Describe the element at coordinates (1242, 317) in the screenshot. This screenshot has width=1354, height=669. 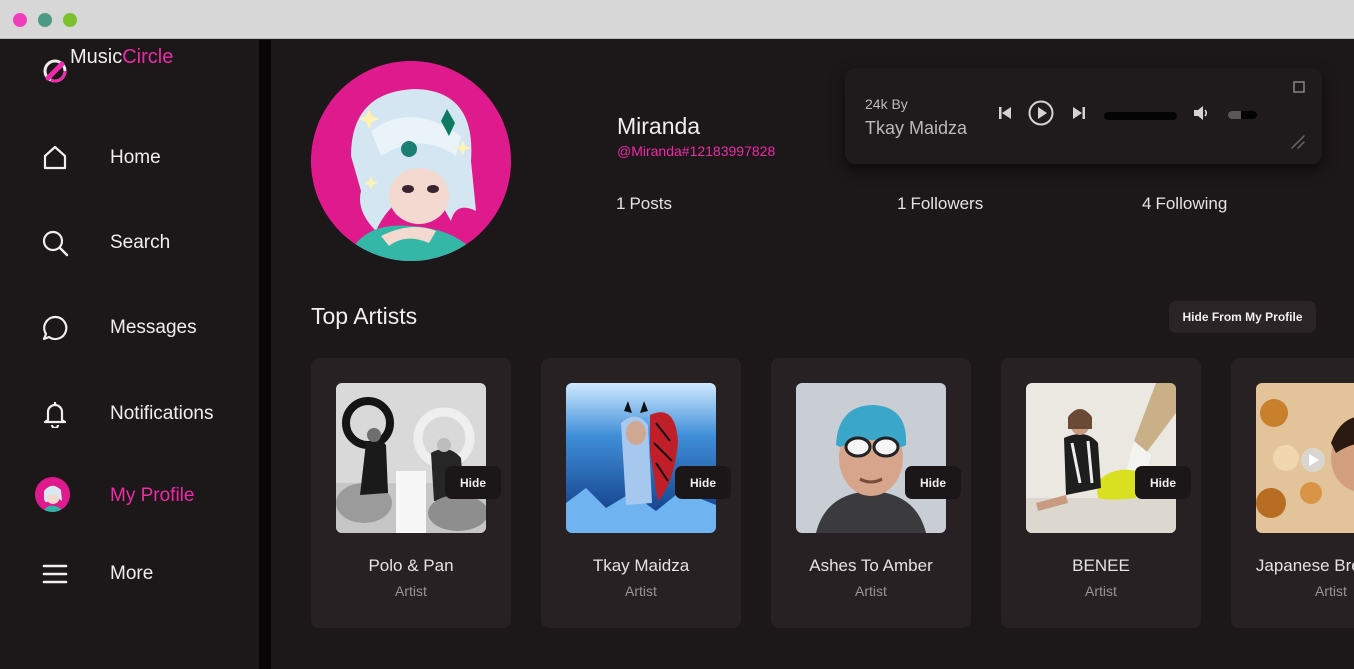
I see `hide-from-profile-button: Hide From My Profile` at that location.